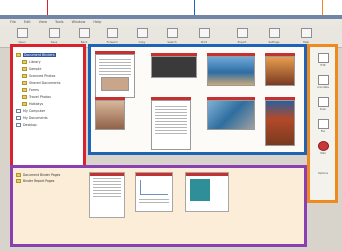  Describe the element at coordinates (48, 82) in the screenshot. I see `tree-item-shared-documents: Shared Documents` at that location.